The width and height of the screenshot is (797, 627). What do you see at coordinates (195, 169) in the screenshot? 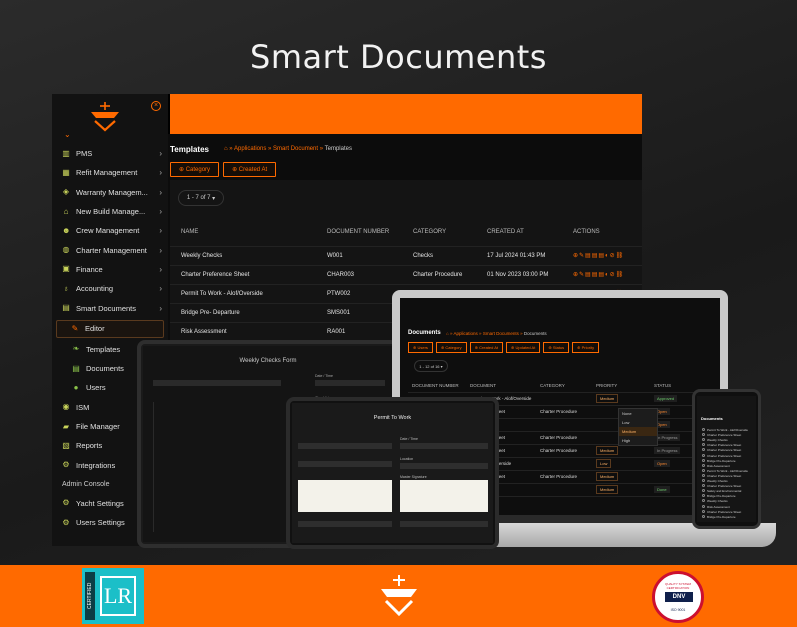
I see `category-filter-button: ⊕ Category` at bounding box center [195, 169].